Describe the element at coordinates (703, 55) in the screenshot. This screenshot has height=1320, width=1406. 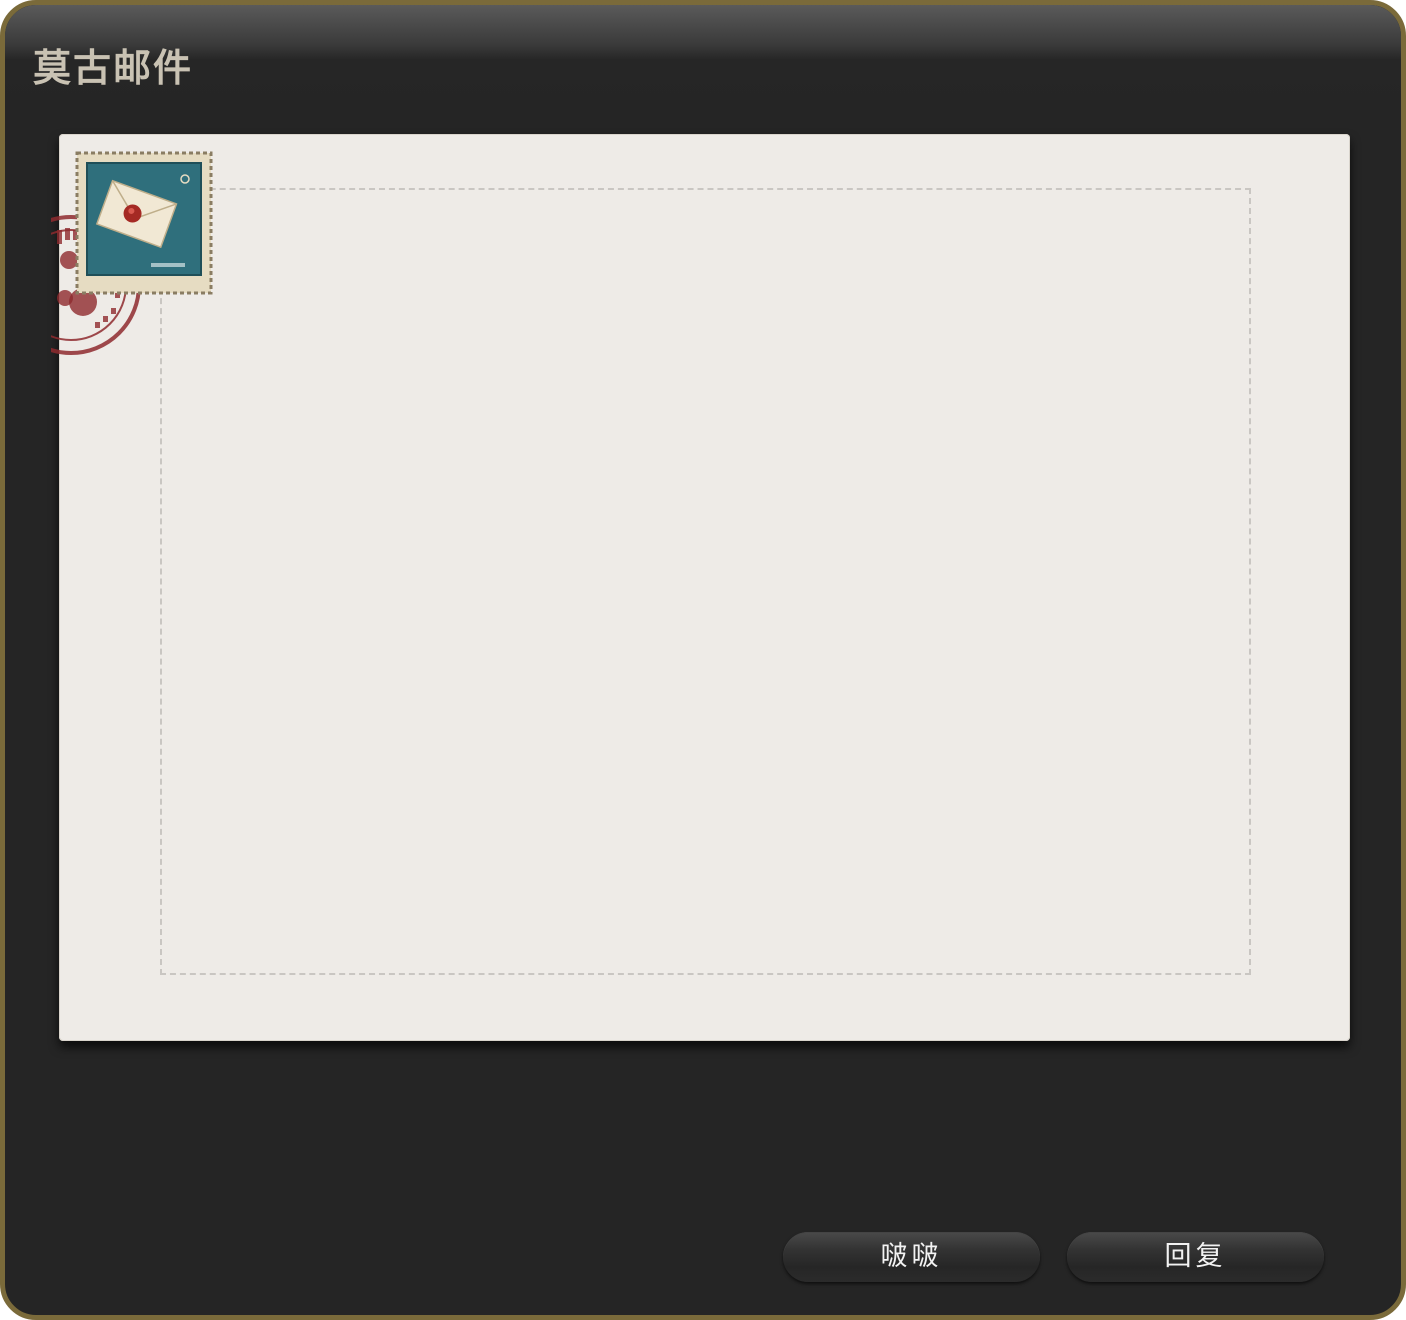
I see `title-bar: 莫古邮件` at that location.